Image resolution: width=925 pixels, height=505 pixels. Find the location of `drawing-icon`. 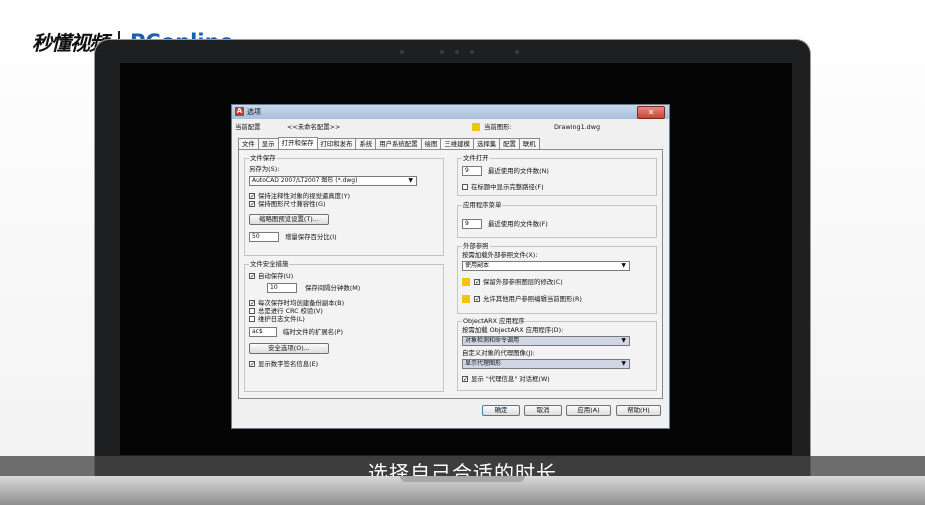

drawing-icon is located at coordinates (476, 127).